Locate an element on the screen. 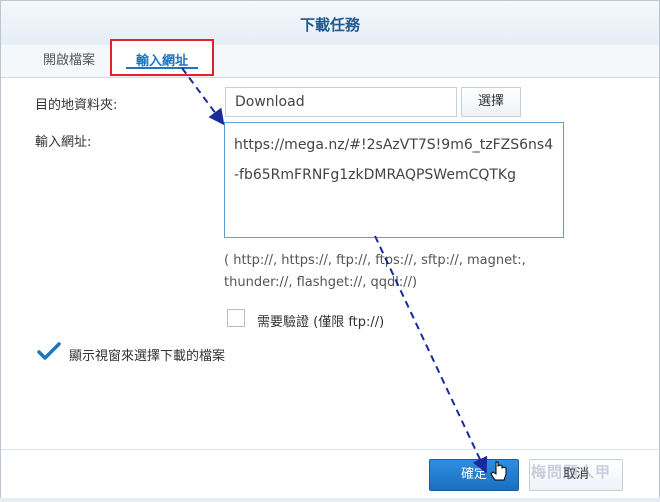 The height and width of the screenshot is (502, 660). mouse-pointer-icon is located at coordinates (498, 471).